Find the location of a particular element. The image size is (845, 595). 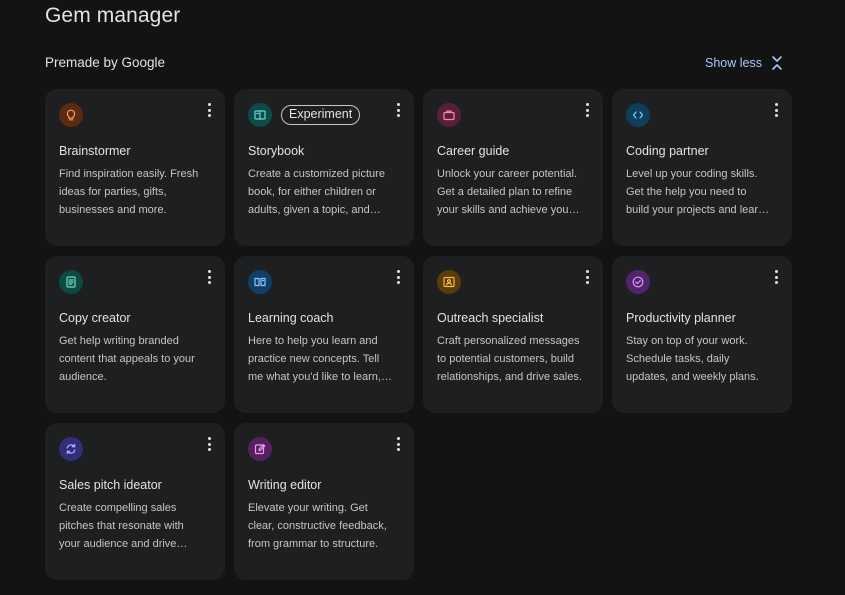

gem-title: Productivity planner is located at coordinates (681, 318).